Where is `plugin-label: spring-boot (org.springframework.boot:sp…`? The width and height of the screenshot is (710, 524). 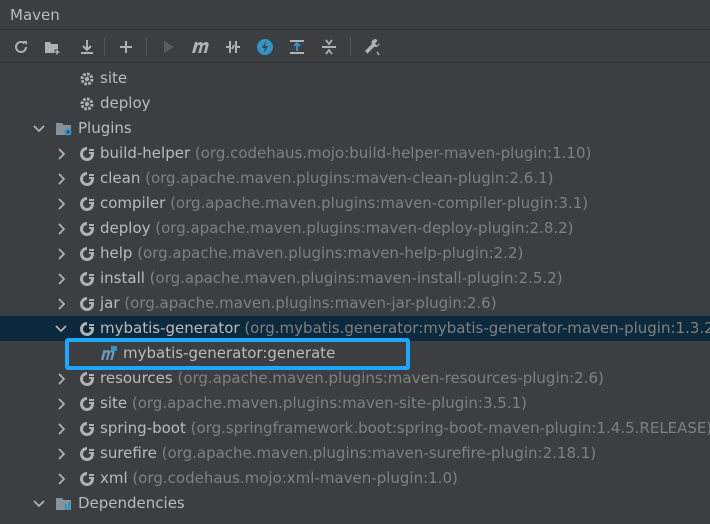
plugin-label: spring-boot (org.springframework.boot:sp… is located at coordinates (405, 428).